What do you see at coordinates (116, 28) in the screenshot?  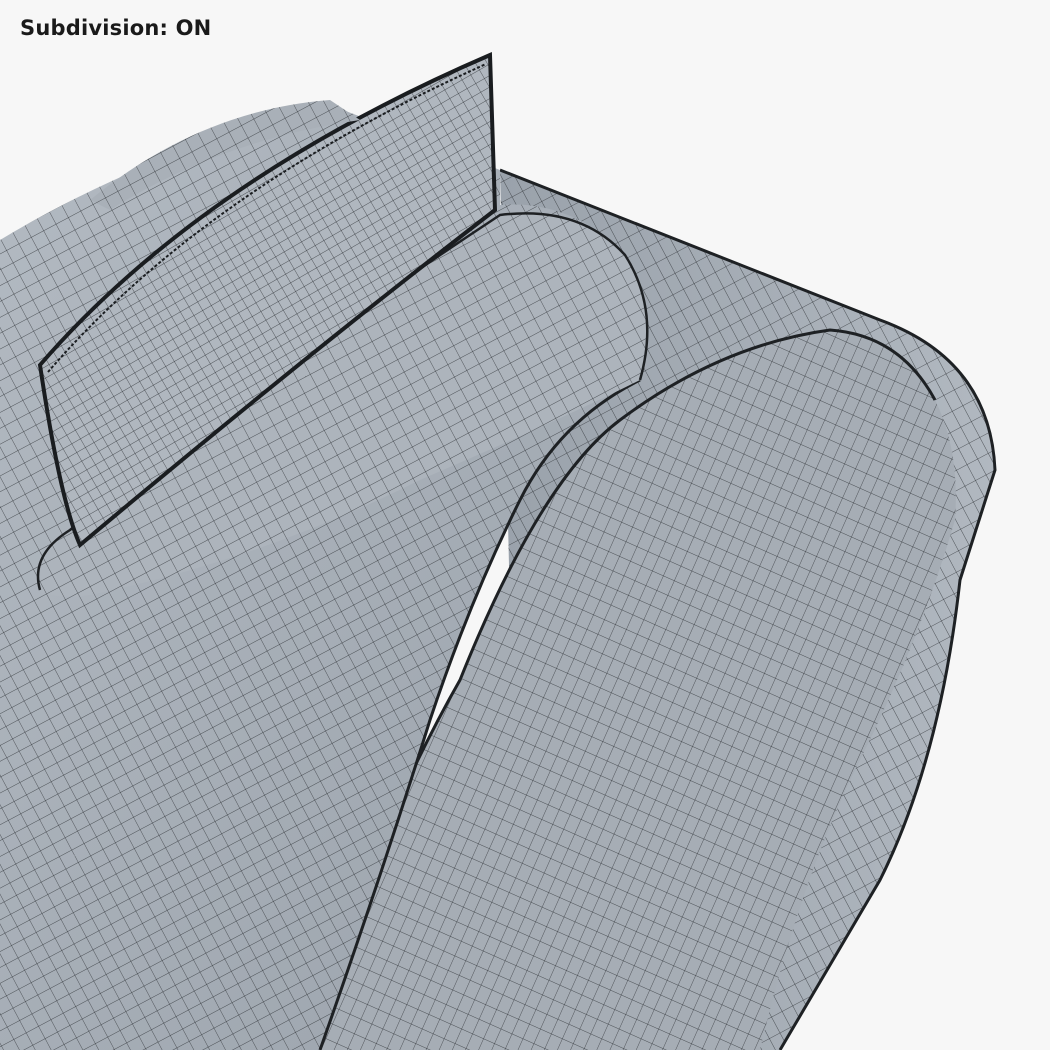 I see `subdivision-status-label: Subdivision: ON` at bounding box center [116, 28].